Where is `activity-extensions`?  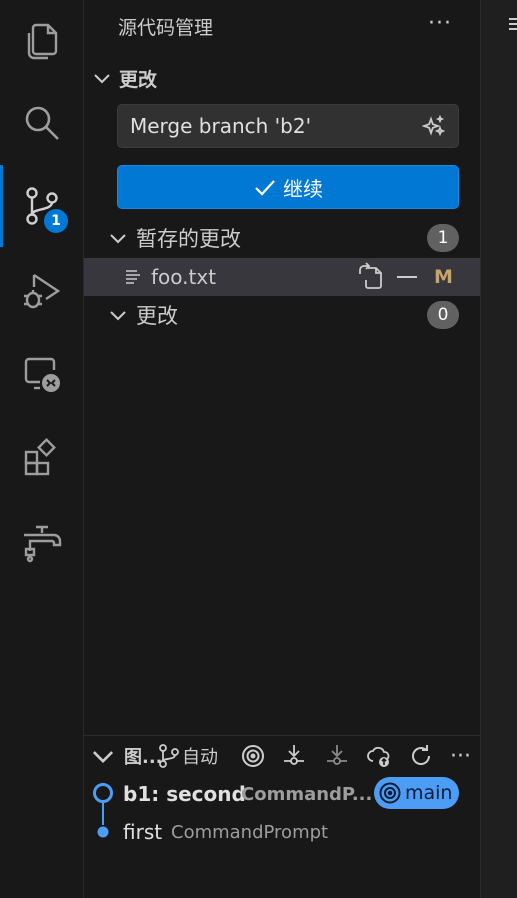 activity-extensions is located at coordinates (41, 458).